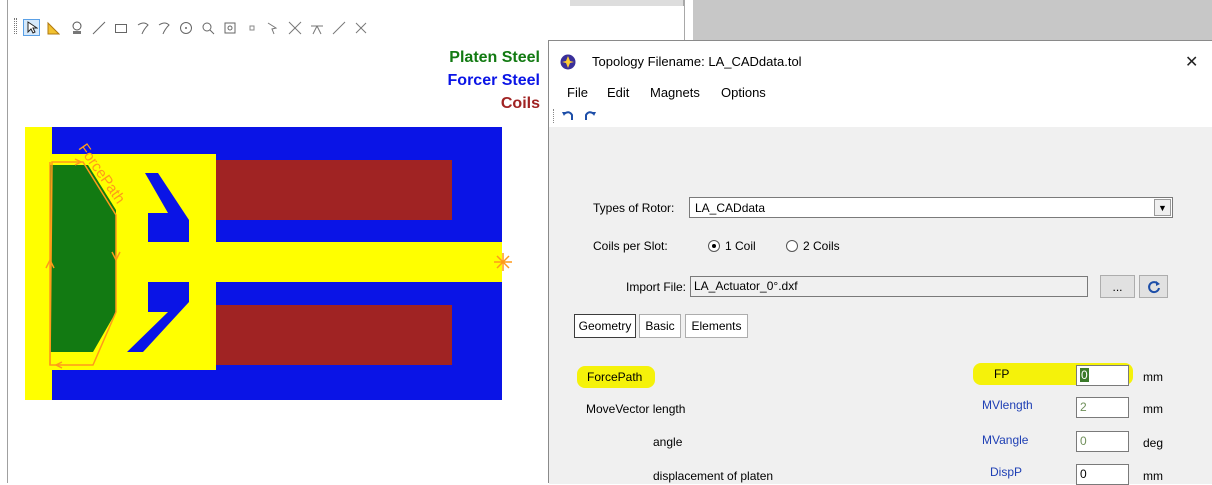  I want to click on dispp-input: 0, so click(1102, 474).